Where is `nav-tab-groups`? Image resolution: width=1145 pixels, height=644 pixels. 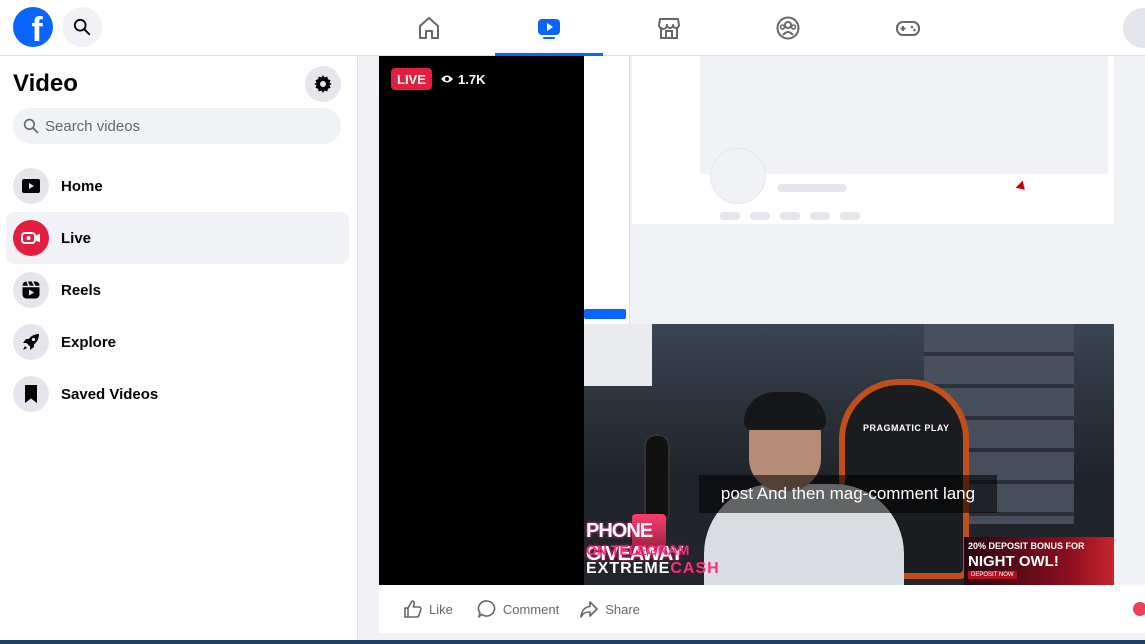 nav-tab-groups is located at coordinates (788, 28).